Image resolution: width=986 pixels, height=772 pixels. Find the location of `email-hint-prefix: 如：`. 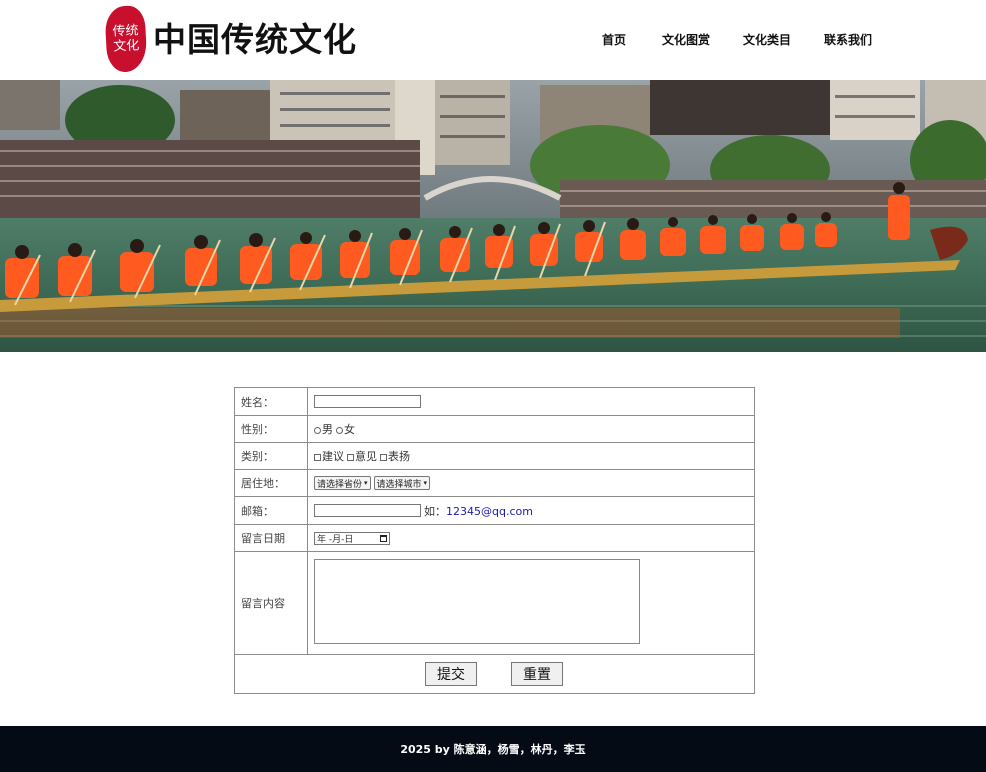

email-hint-prefix: 如： is located at coordinates (435, 511).